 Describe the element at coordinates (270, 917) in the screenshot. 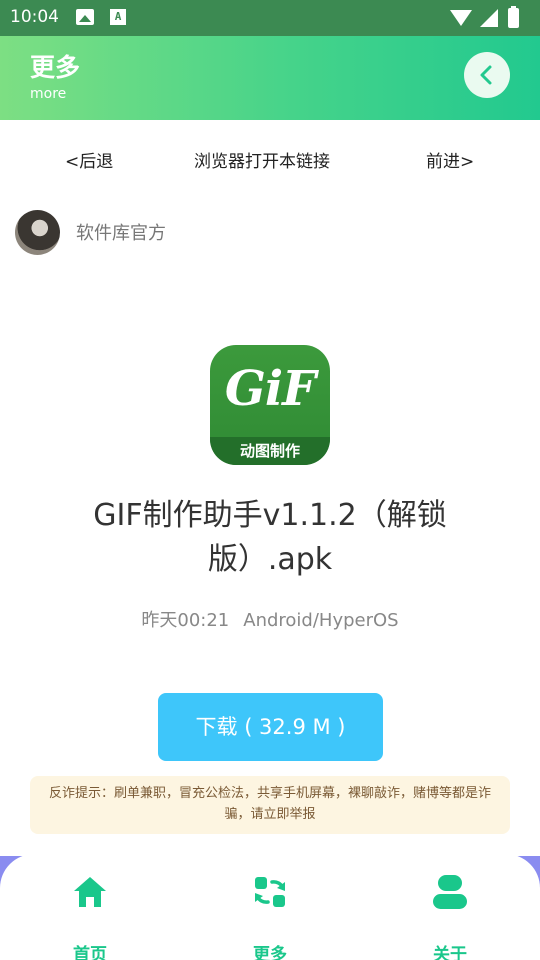

I see `nav-item-more: 更多` at that location.